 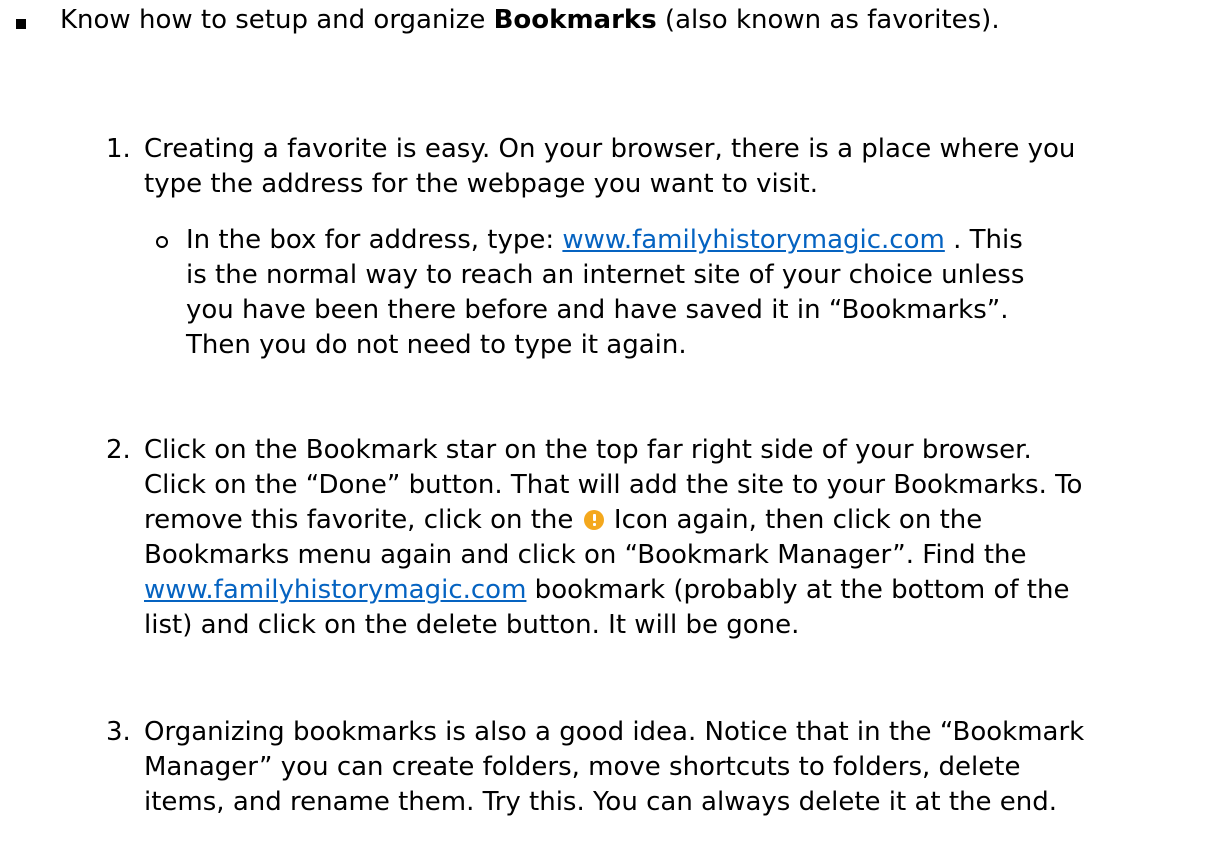 What do you see at coordinates (983, 240) in the screenshot?
I see `step-1-sub-post: . This` at bounding box center [983, 240].